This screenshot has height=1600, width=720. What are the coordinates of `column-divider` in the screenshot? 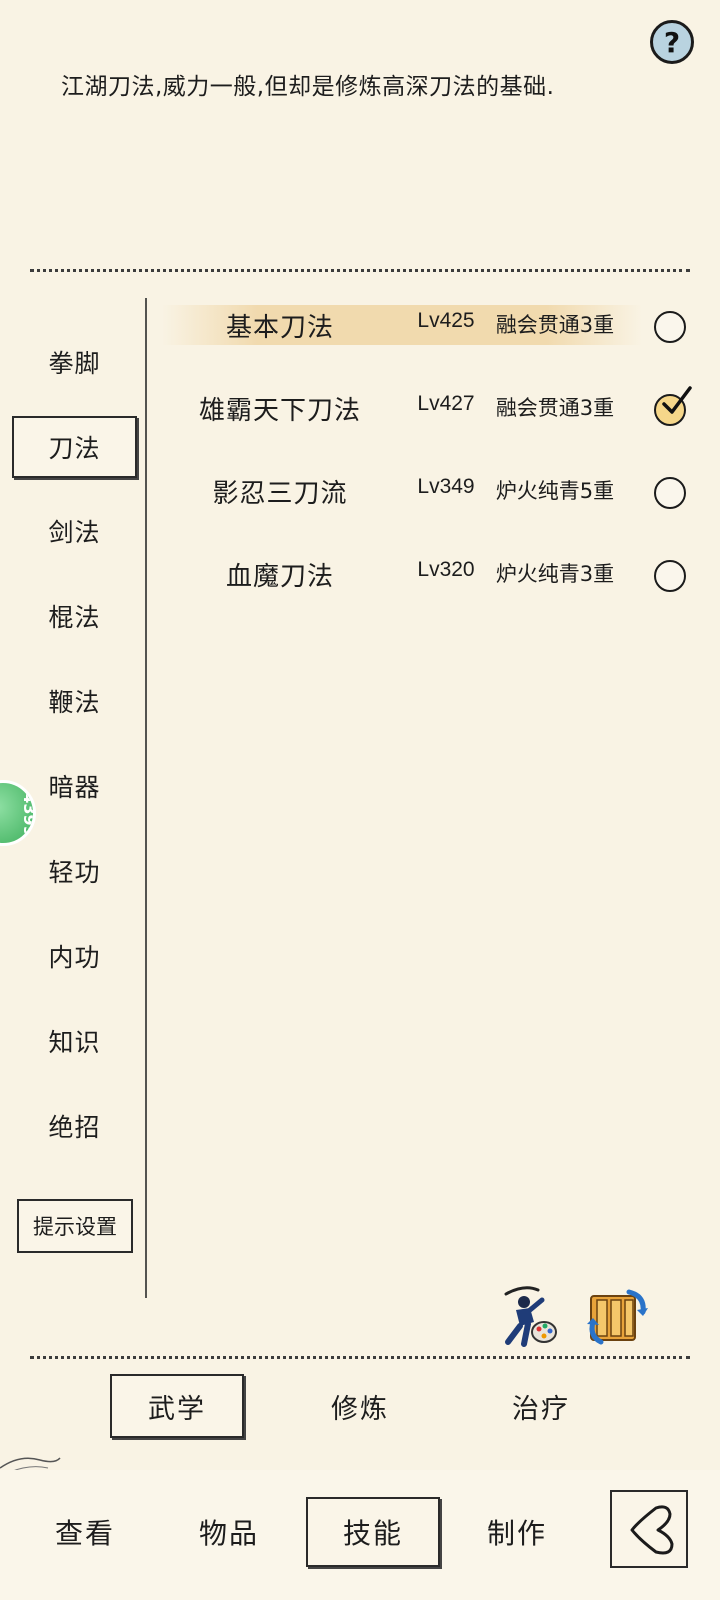 It's located at (146, 798).